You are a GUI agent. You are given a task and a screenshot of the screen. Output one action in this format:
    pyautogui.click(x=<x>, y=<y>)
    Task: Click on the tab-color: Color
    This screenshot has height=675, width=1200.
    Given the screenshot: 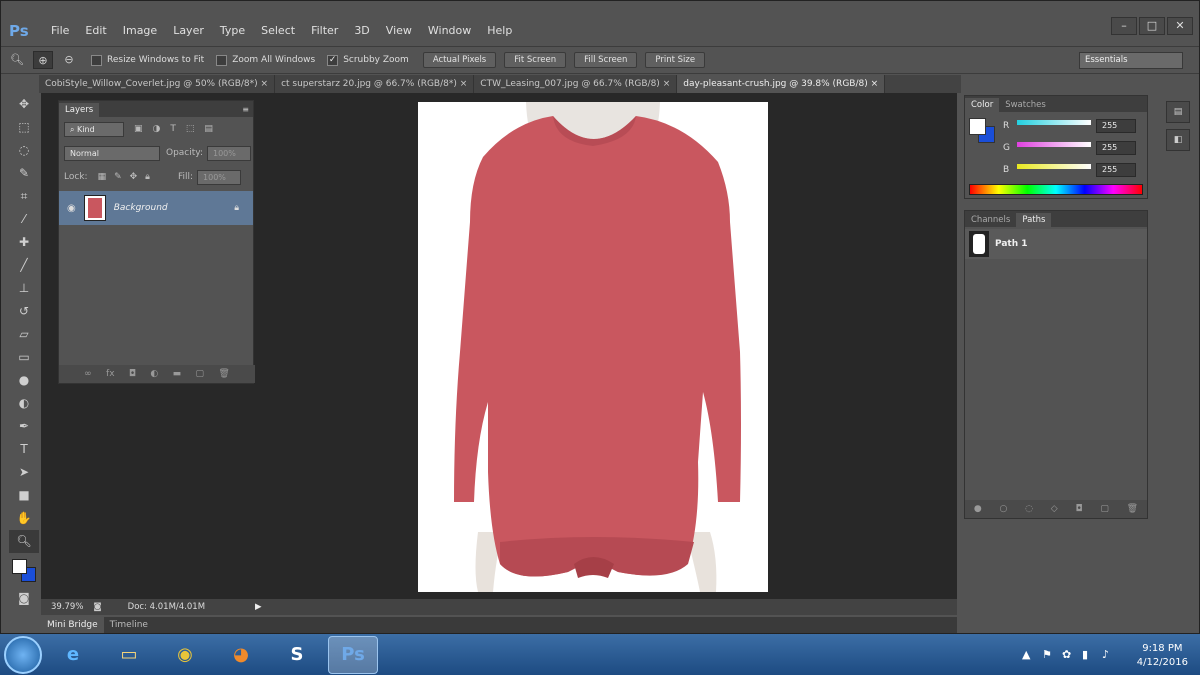 What is the action you would take?
    pyautogui.click(x=982, y=105)
    